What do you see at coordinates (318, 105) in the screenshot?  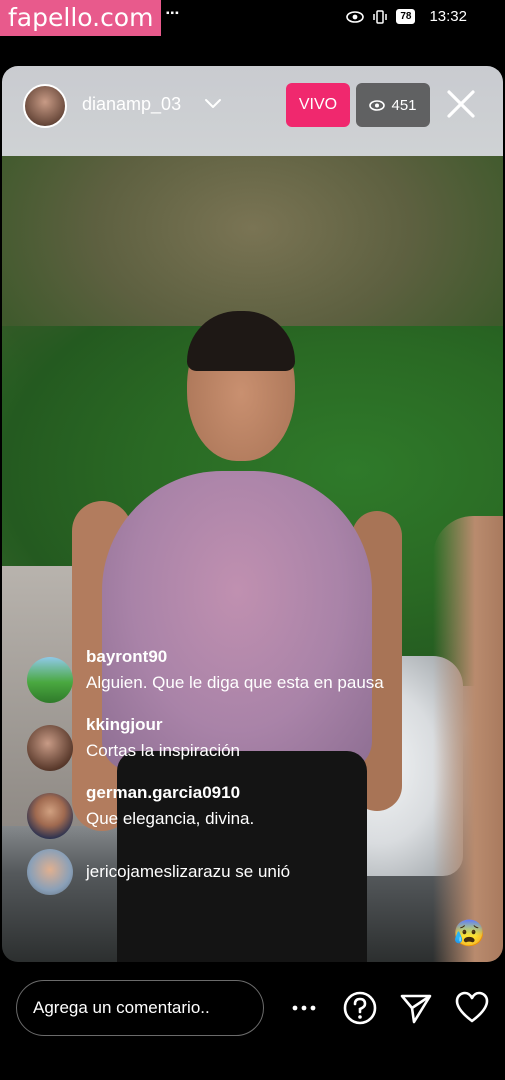 I see `live-badge: VIVO` at bounding box center [318, 105].